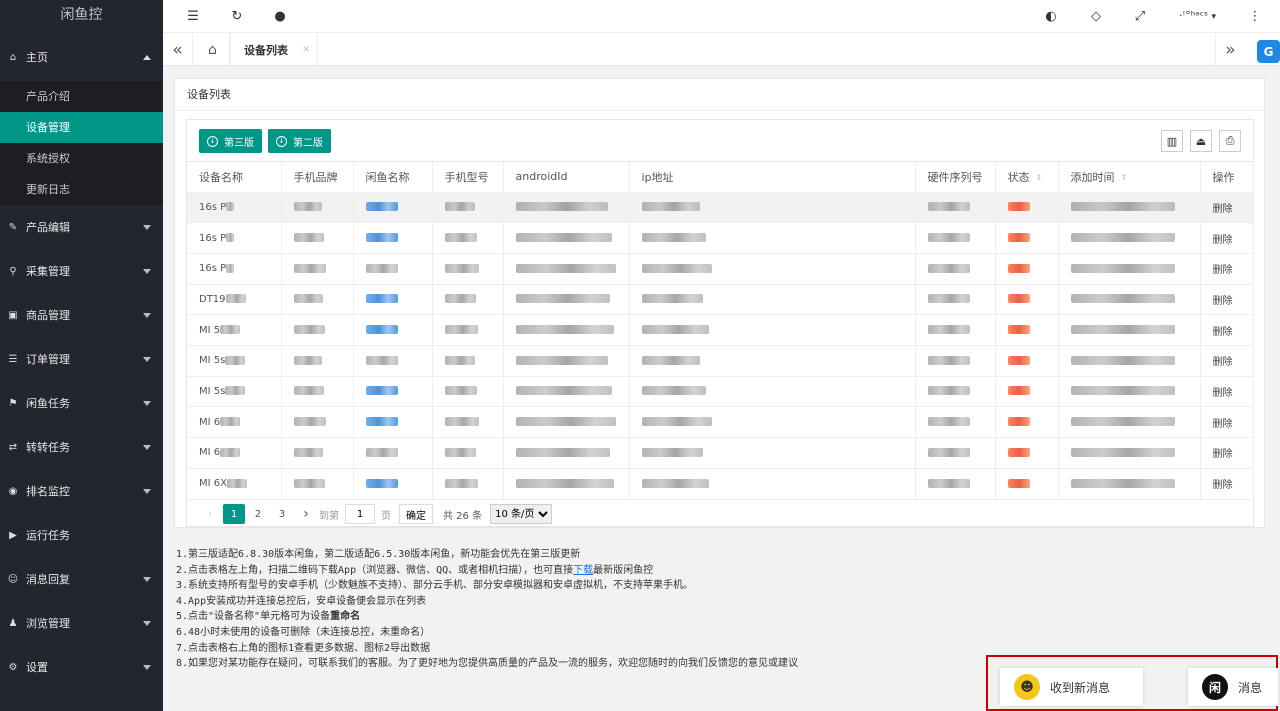 Image resolution: width=1280 pixels, height=711 pixels. I want to click on device-name-cell: MI 6X, so click(234, 483).